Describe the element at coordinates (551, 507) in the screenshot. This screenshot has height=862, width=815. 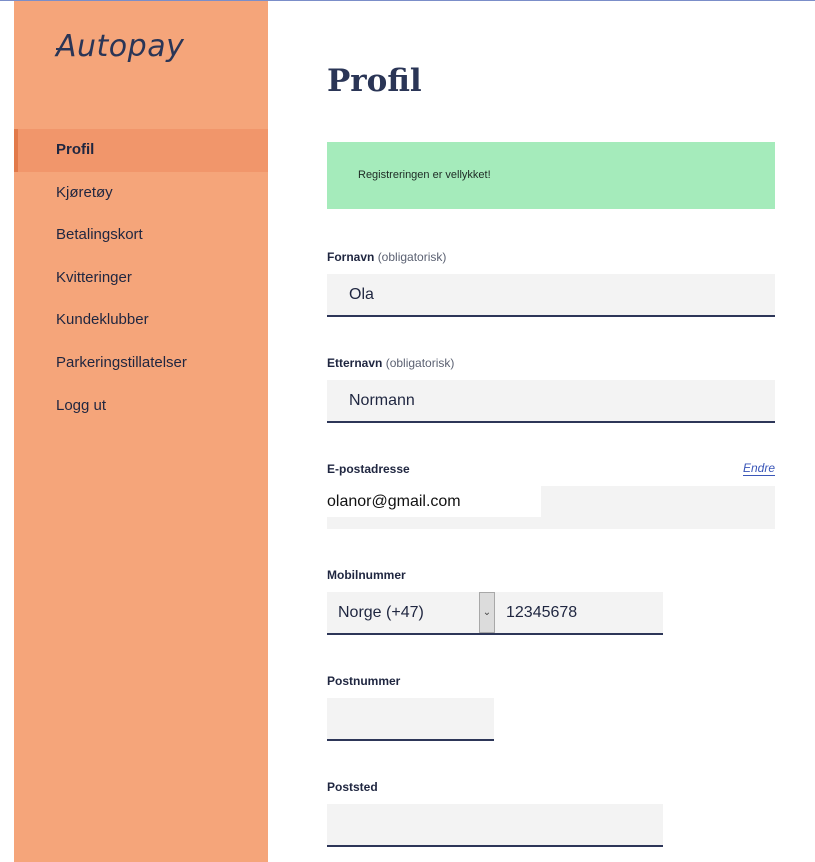
I see `email-field: olanor@gmail.com` at that location.